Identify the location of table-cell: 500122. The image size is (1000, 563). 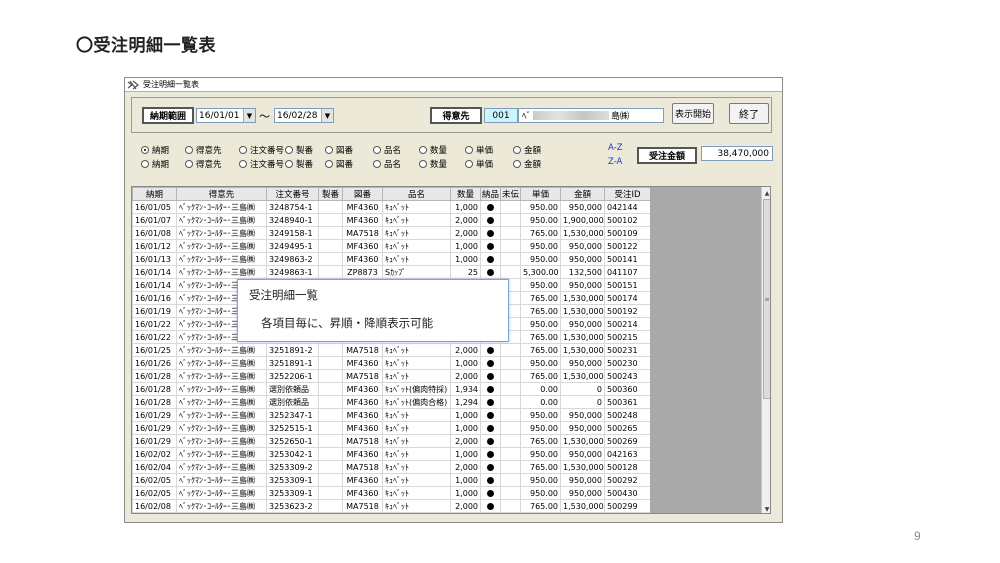
(627, 246).